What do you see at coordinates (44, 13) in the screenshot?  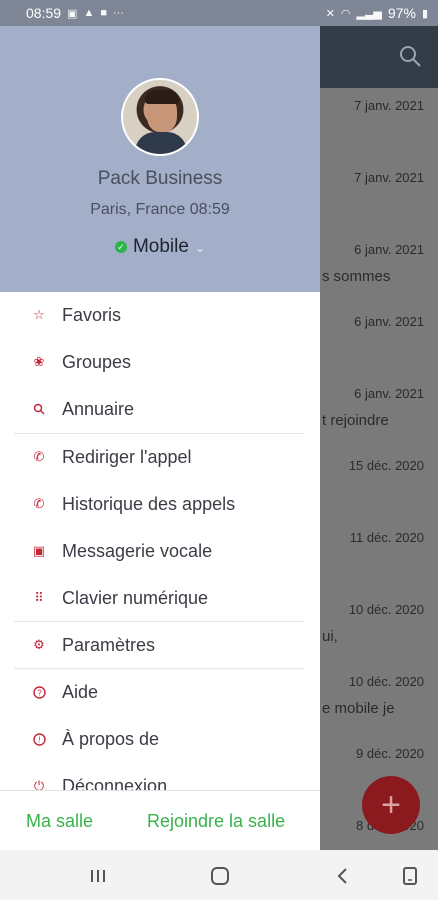 I see `status-time: 08:59` at bounding box center [44, 13].